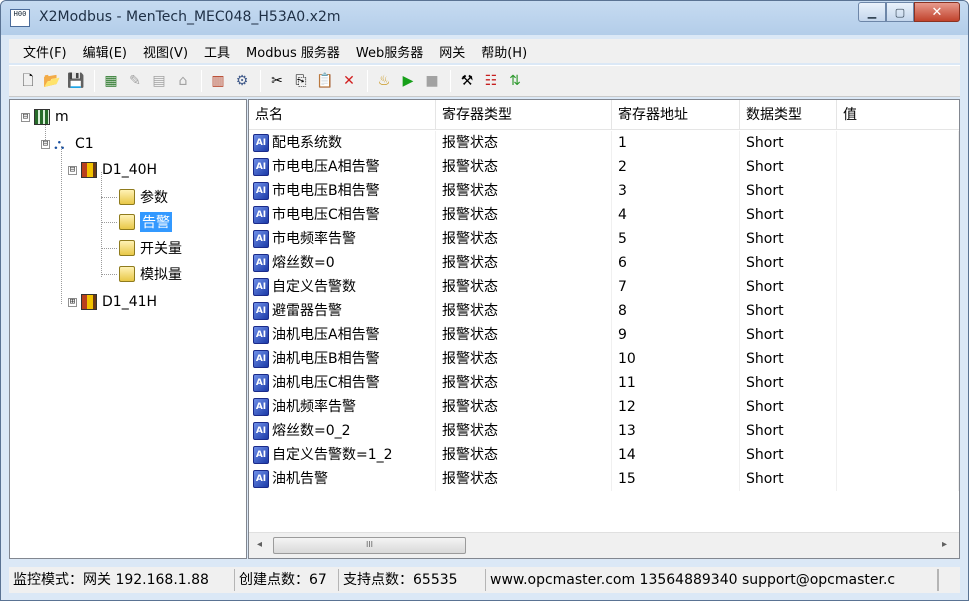 The height and width of the screenshot is (601, 969). Describe the element at coordinates (150, 274) in the screenshot. I see `tree-node-folder-analog: 模拟量` at that location.